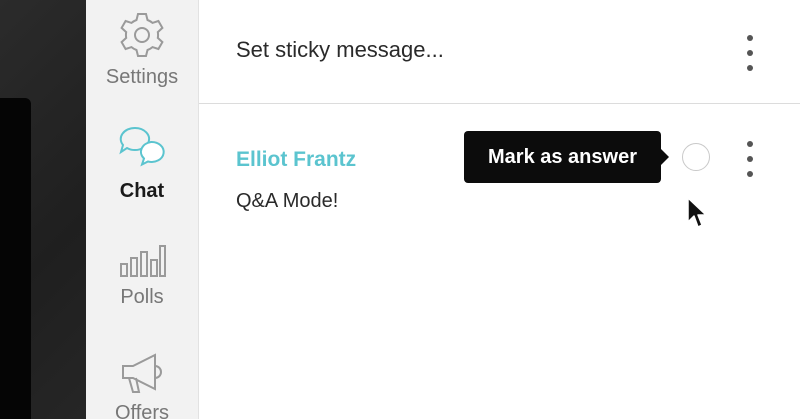 The width and height of the screenshot is (800, 419). I want to click on sticky-more-options-icon, so click(750, 53).